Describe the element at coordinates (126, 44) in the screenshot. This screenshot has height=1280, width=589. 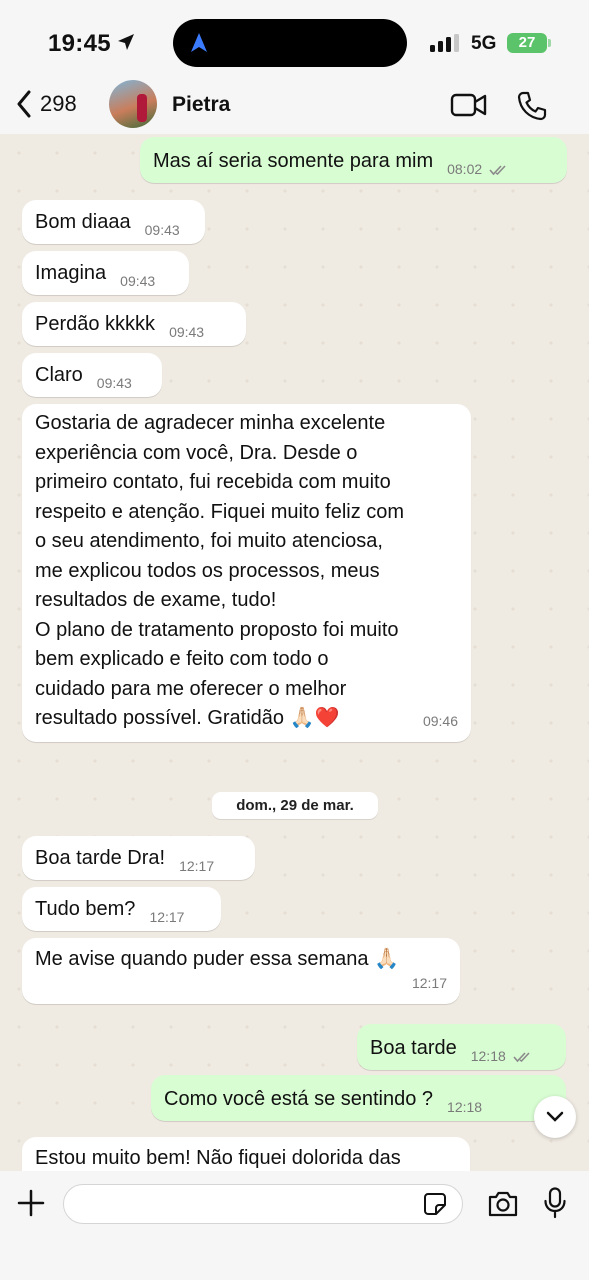
I see `location-arrow-icon` at that location.